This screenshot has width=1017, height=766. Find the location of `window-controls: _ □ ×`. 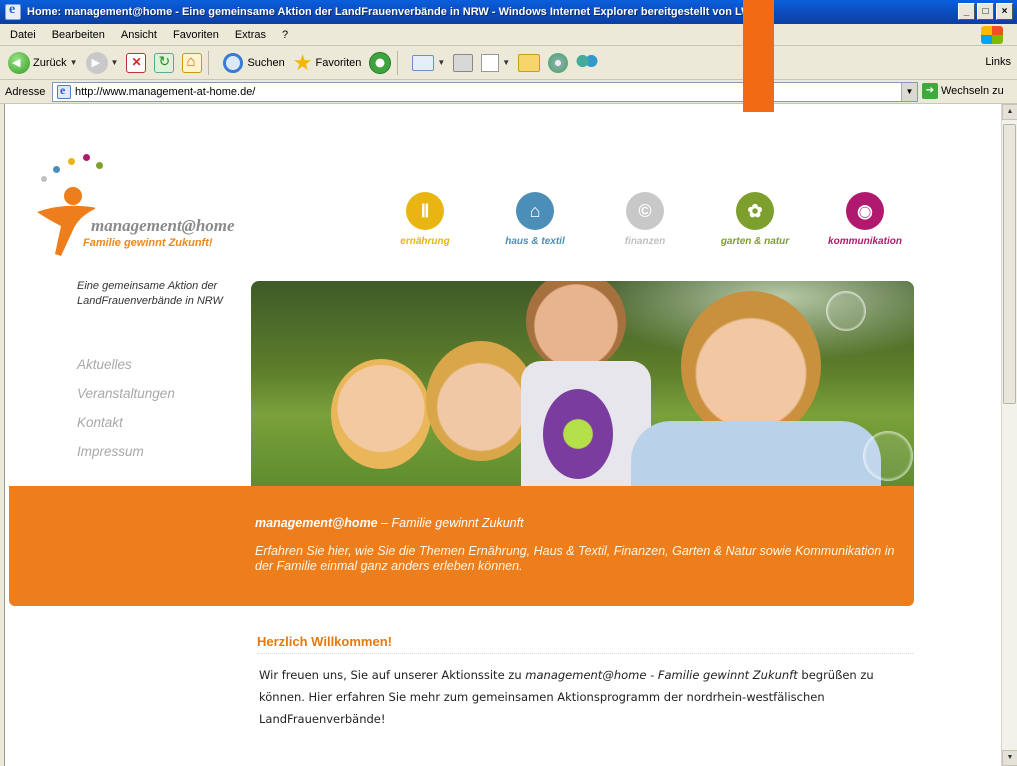

window-controls: _ □ × is located at coordinates (985, 11).